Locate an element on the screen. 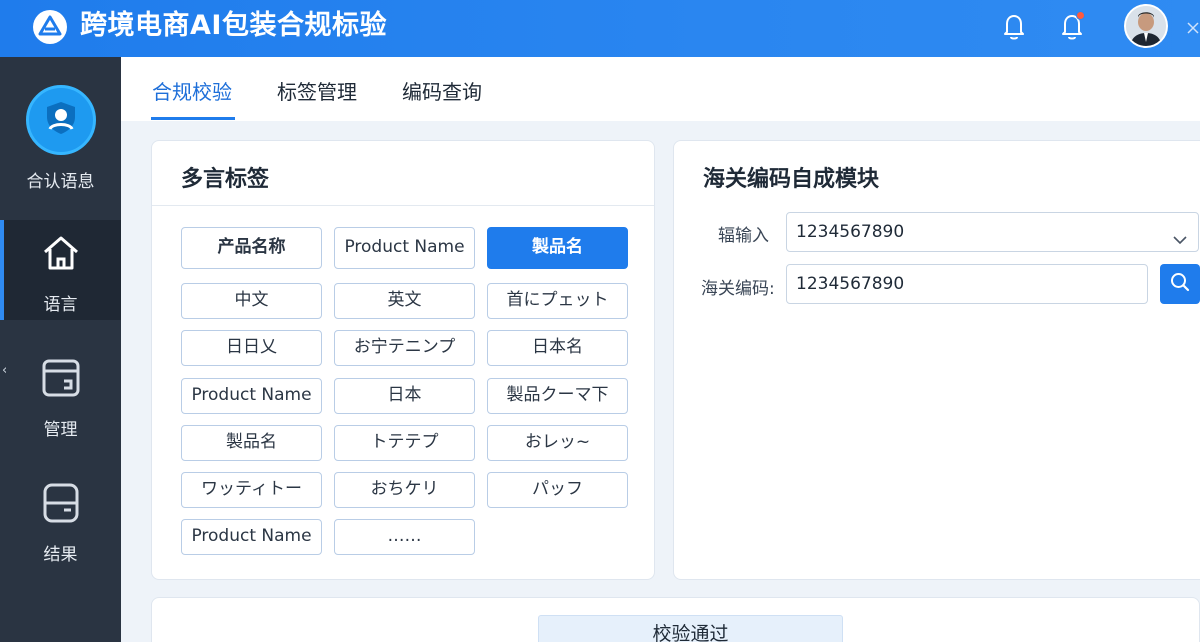 This screenshot has height=642, width=1200. product-input-value: 1234567890 is located at coordinates (850, 232).